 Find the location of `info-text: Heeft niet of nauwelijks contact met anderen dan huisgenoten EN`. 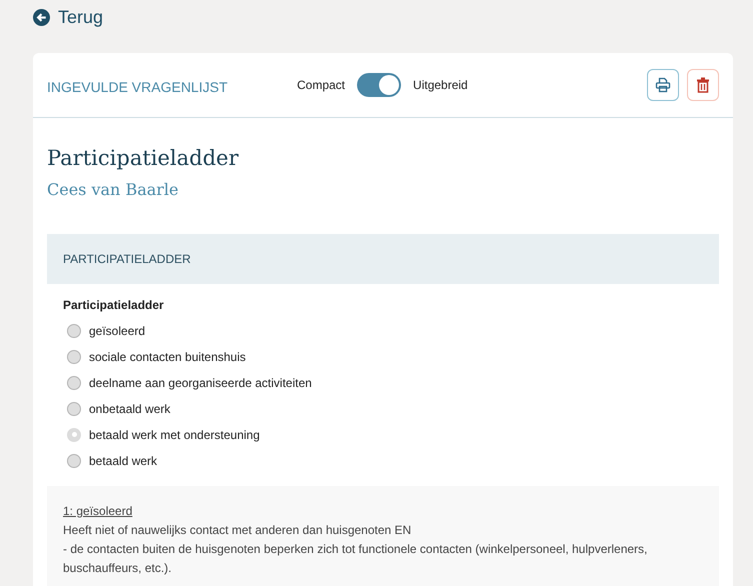

info-text: Heeft niet of nauwelijks contact met anderen dan huisgenoten EN is located at coordinates (237, 530).